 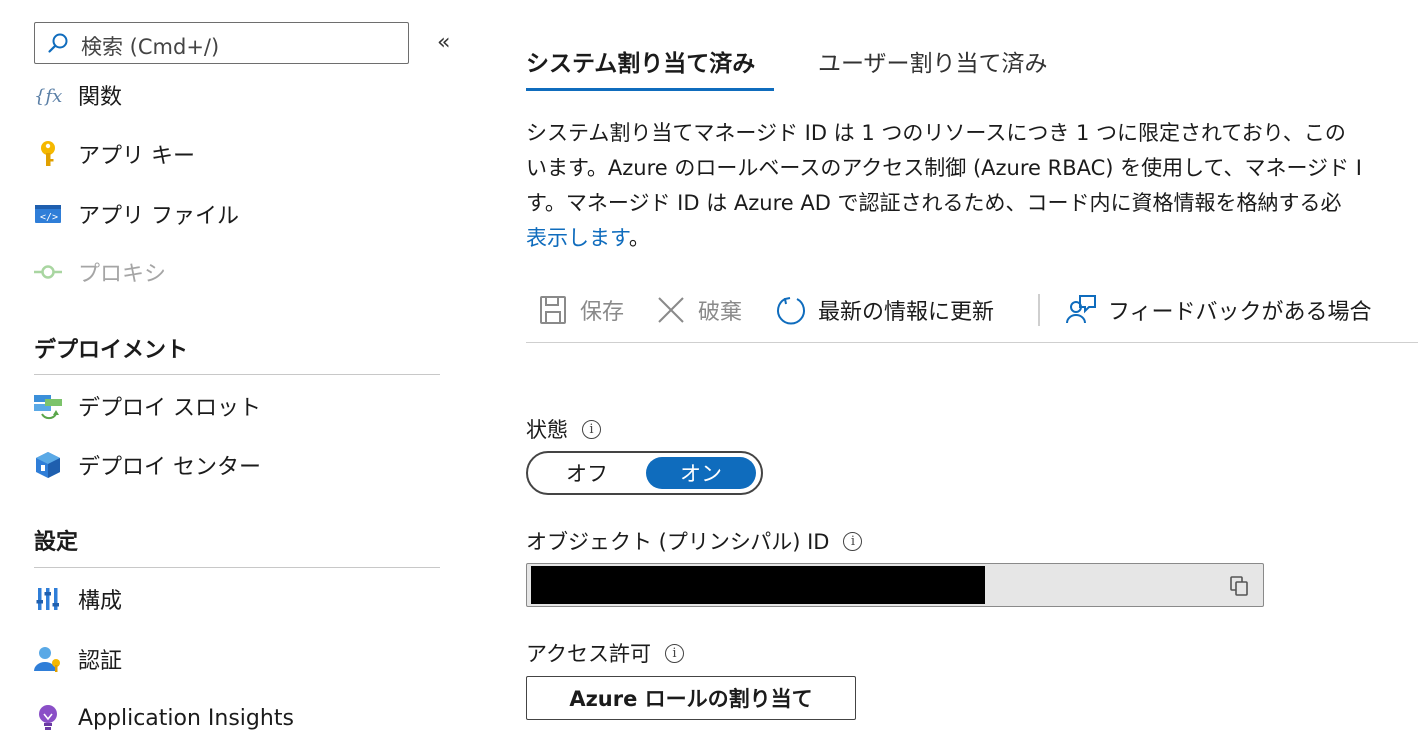 I want to click on description-tail: 。, so click(x=639, y=238).